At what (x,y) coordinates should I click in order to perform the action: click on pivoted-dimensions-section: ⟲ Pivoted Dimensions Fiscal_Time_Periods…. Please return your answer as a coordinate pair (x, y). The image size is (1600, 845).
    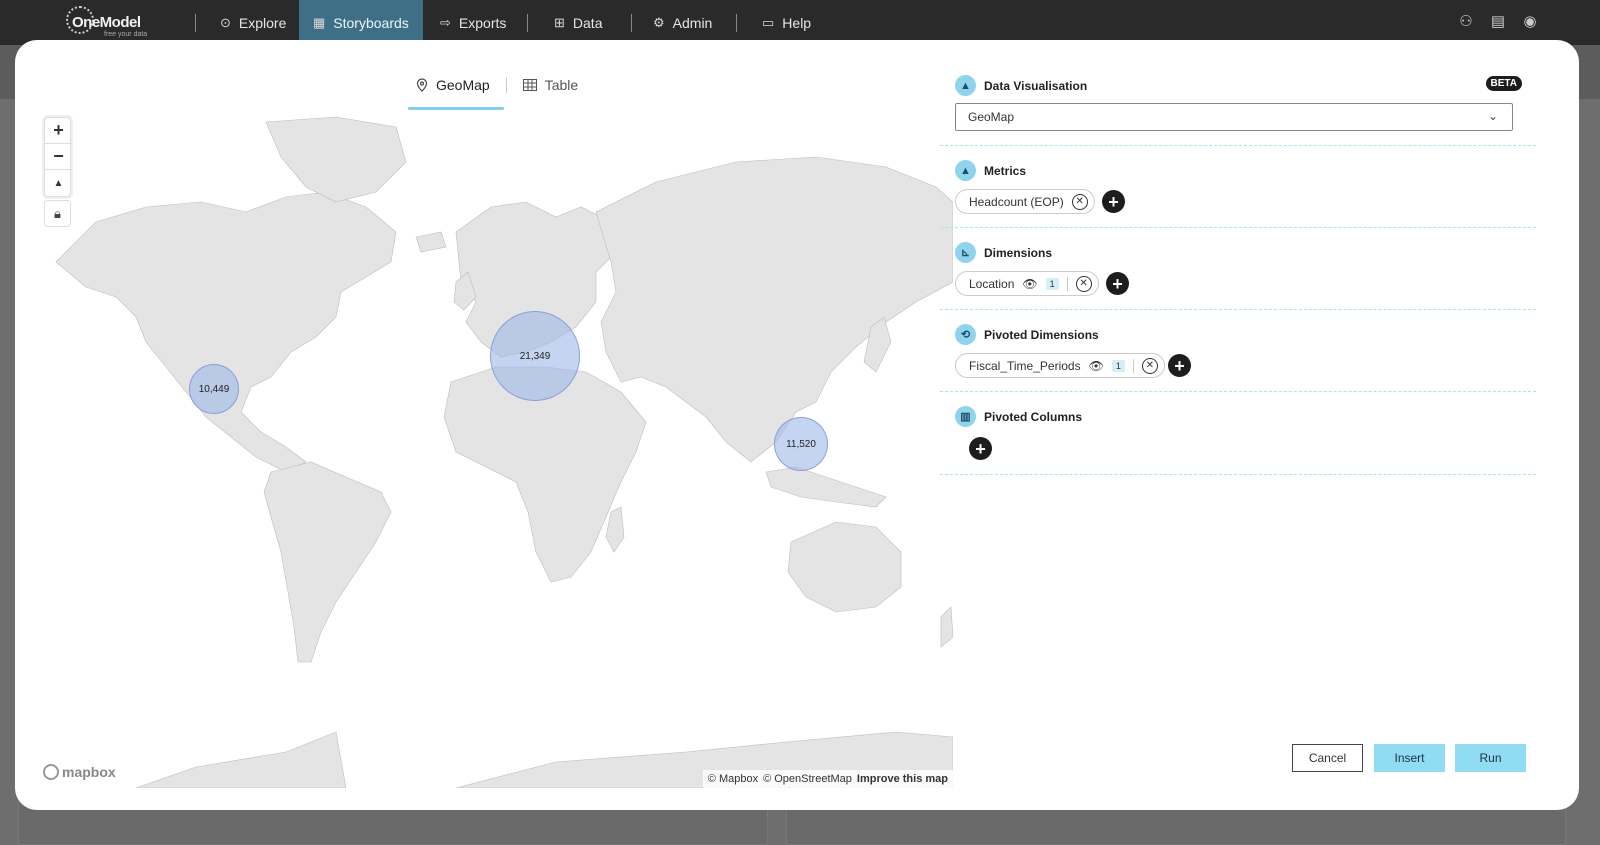
    Looking at the image, I should click on (1238, 351).